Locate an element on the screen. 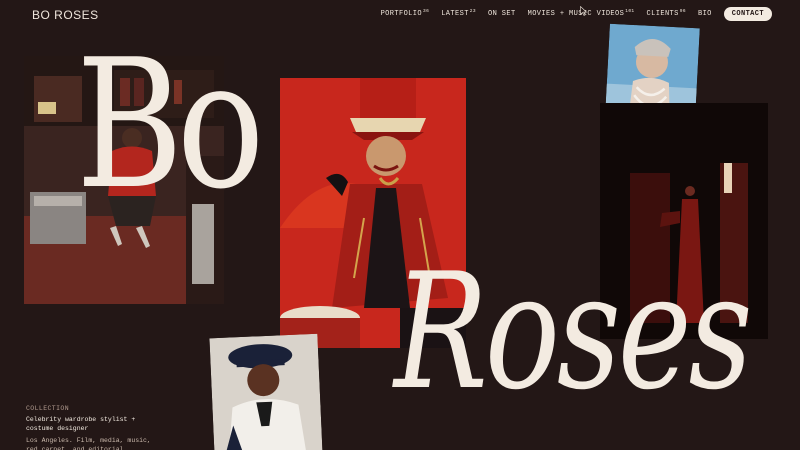 The height and width of the screenshot is (450, 800). photo-red-uniform is located at coordinates (373, 213).